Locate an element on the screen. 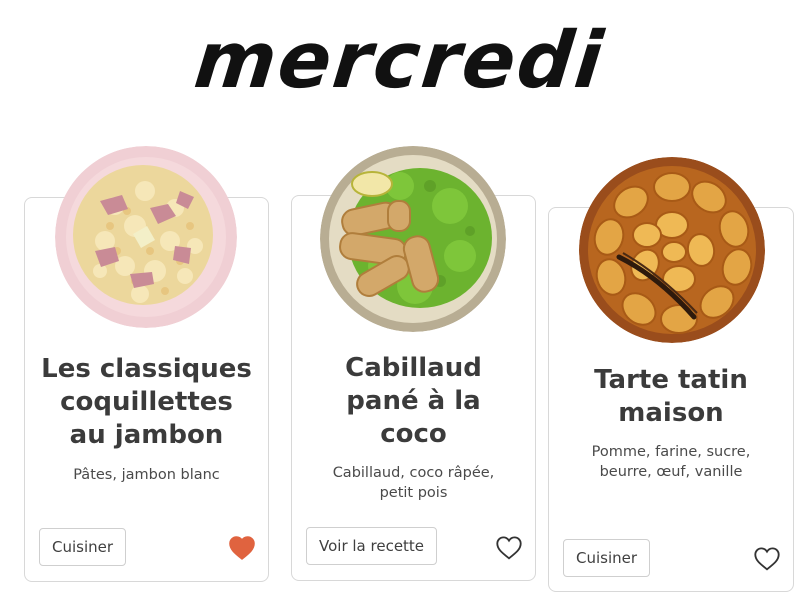 Image resolution: width=799 pixels, height=608 pixels. recipe-title: Les classiques coquillettes au jambon is located at coordinates (146, 402).